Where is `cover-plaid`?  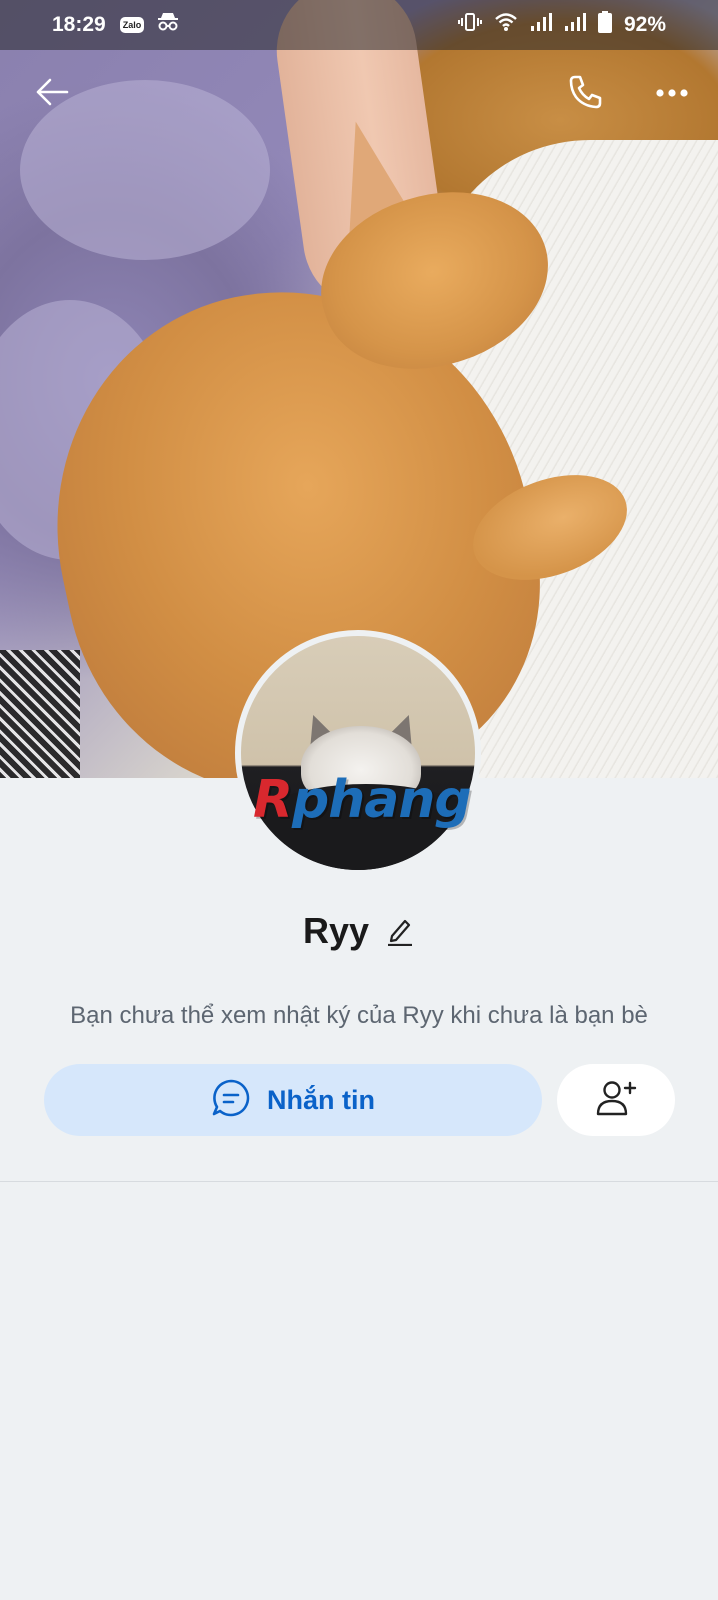
cover-plaid is located at coordinates (40, 714).